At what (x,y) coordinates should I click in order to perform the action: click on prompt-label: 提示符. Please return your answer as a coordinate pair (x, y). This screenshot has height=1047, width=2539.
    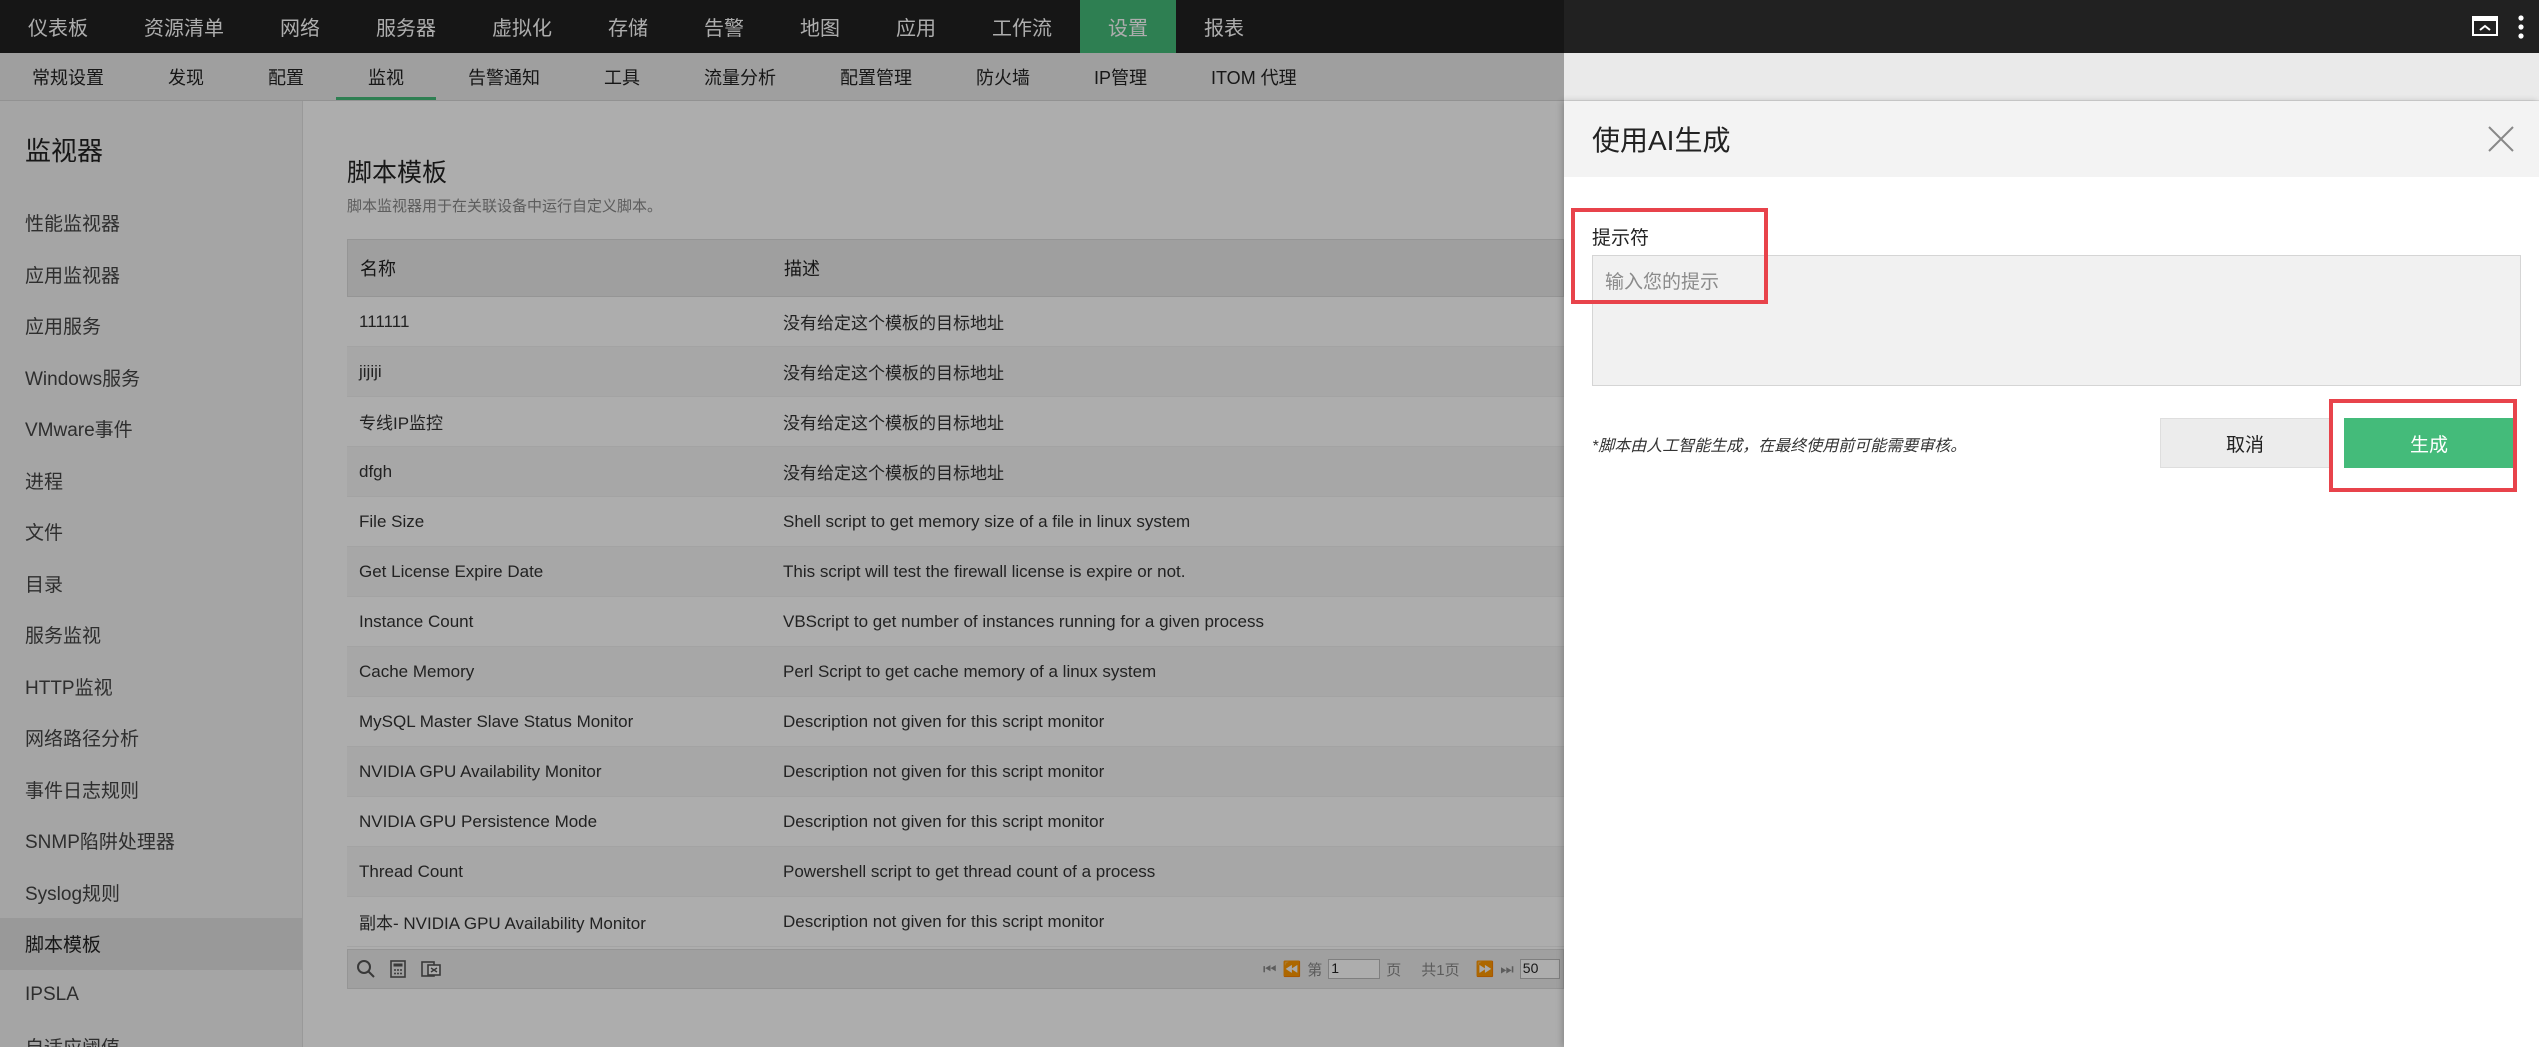
    Looking at the image, I should click on (1621, 238).